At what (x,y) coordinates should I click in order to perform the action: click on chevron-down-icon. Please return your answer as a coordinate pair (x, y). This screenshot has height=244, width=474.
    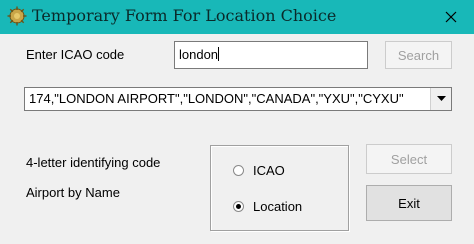
    Looking at the image, I should click on (441, 98).